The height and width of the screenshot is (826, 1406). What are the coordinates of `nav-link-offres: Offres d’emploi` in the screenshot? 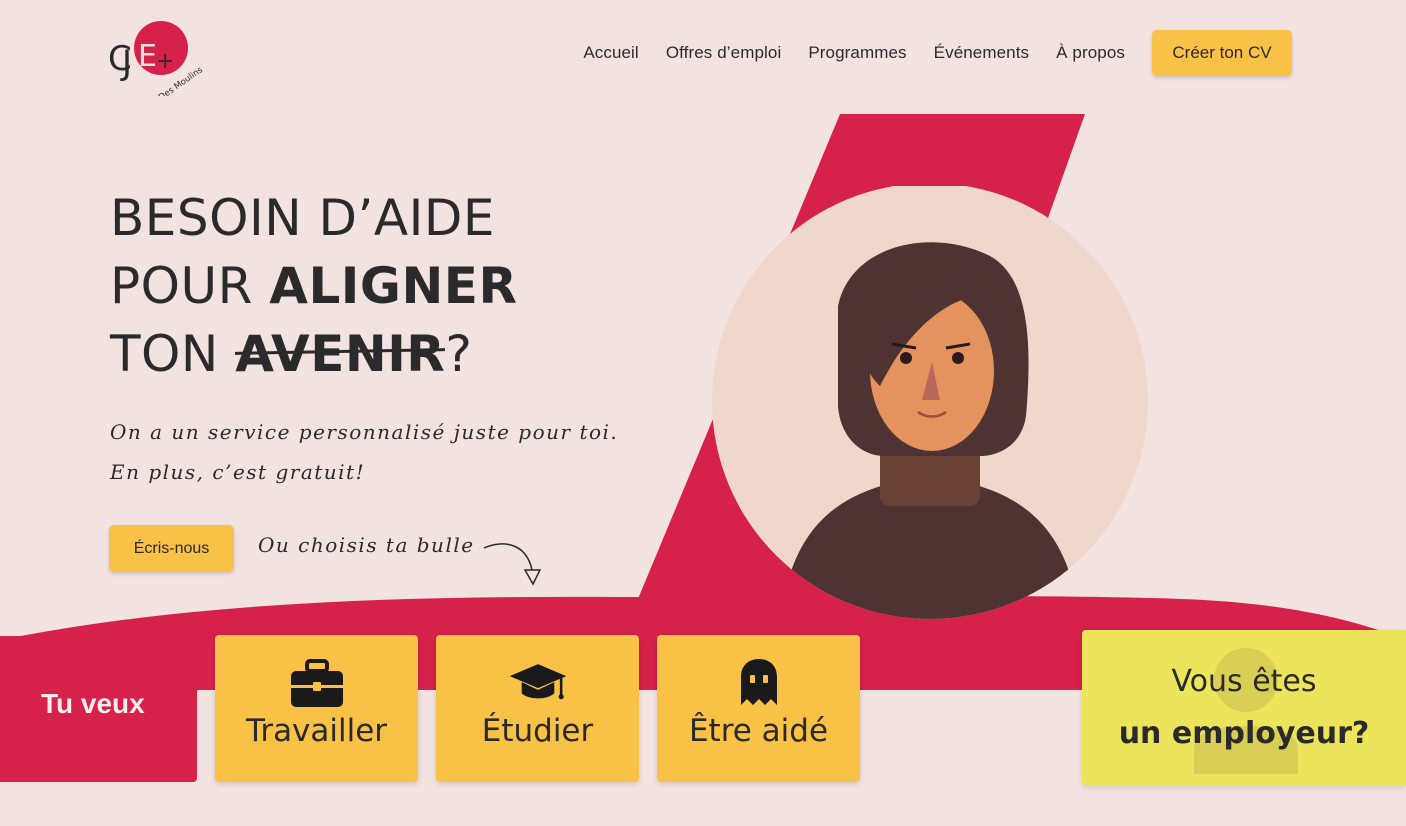 It's located at (724, 53).